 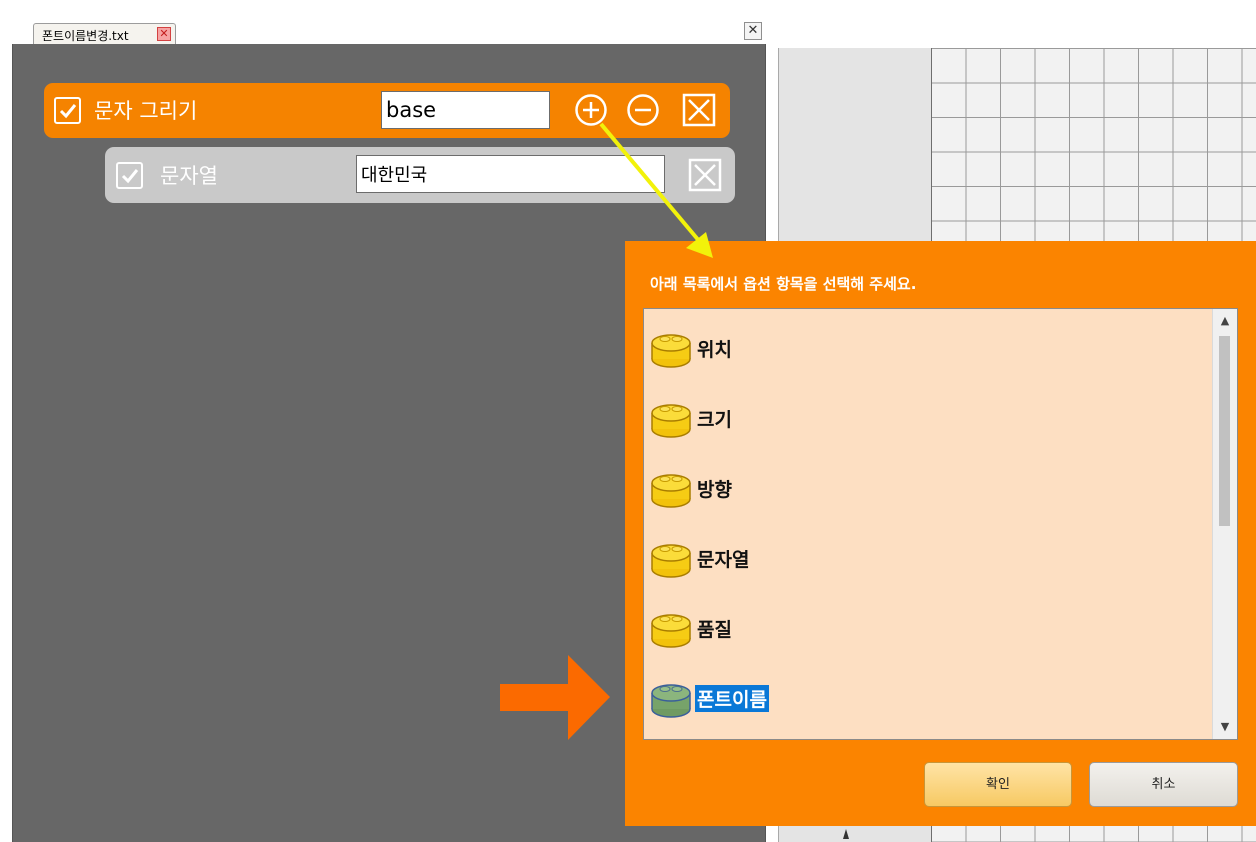 I want to click on list-item: 위치, so click(x=930, y=349).